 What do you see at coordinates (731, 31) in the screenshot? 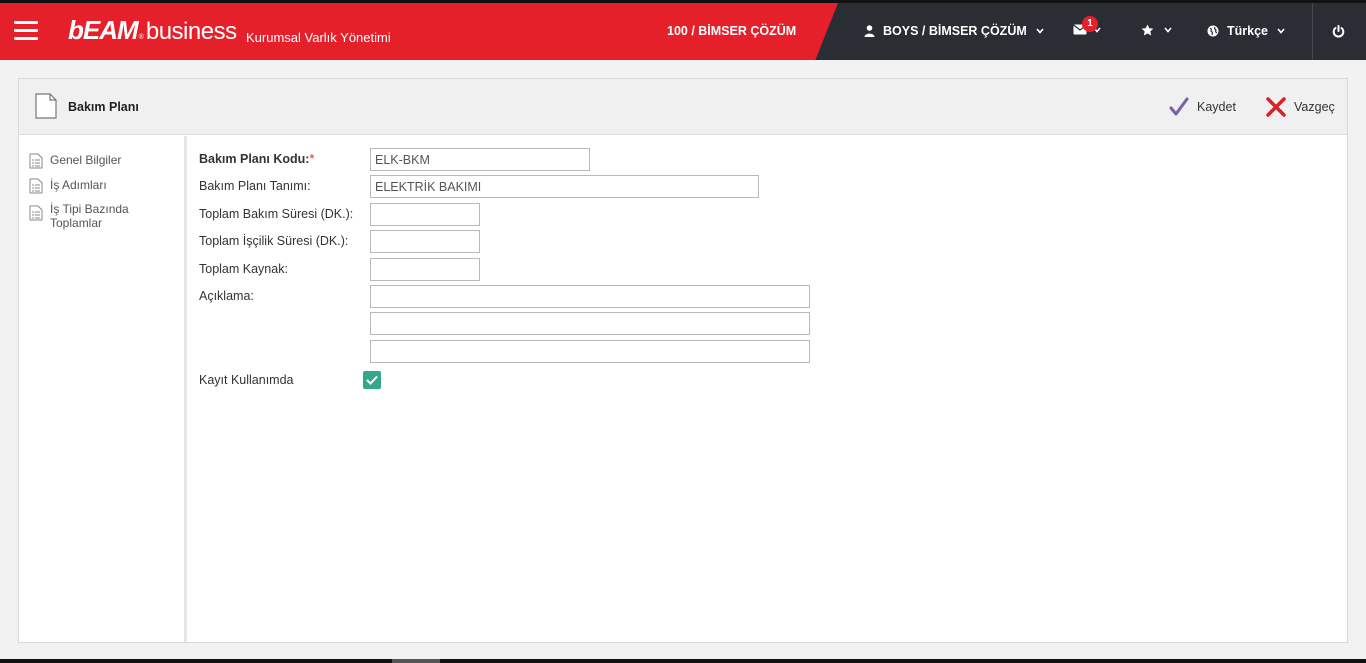
I see `company-selector: 100 / BİMSER ÇÖZÜM` at bounding box center [731, 31].